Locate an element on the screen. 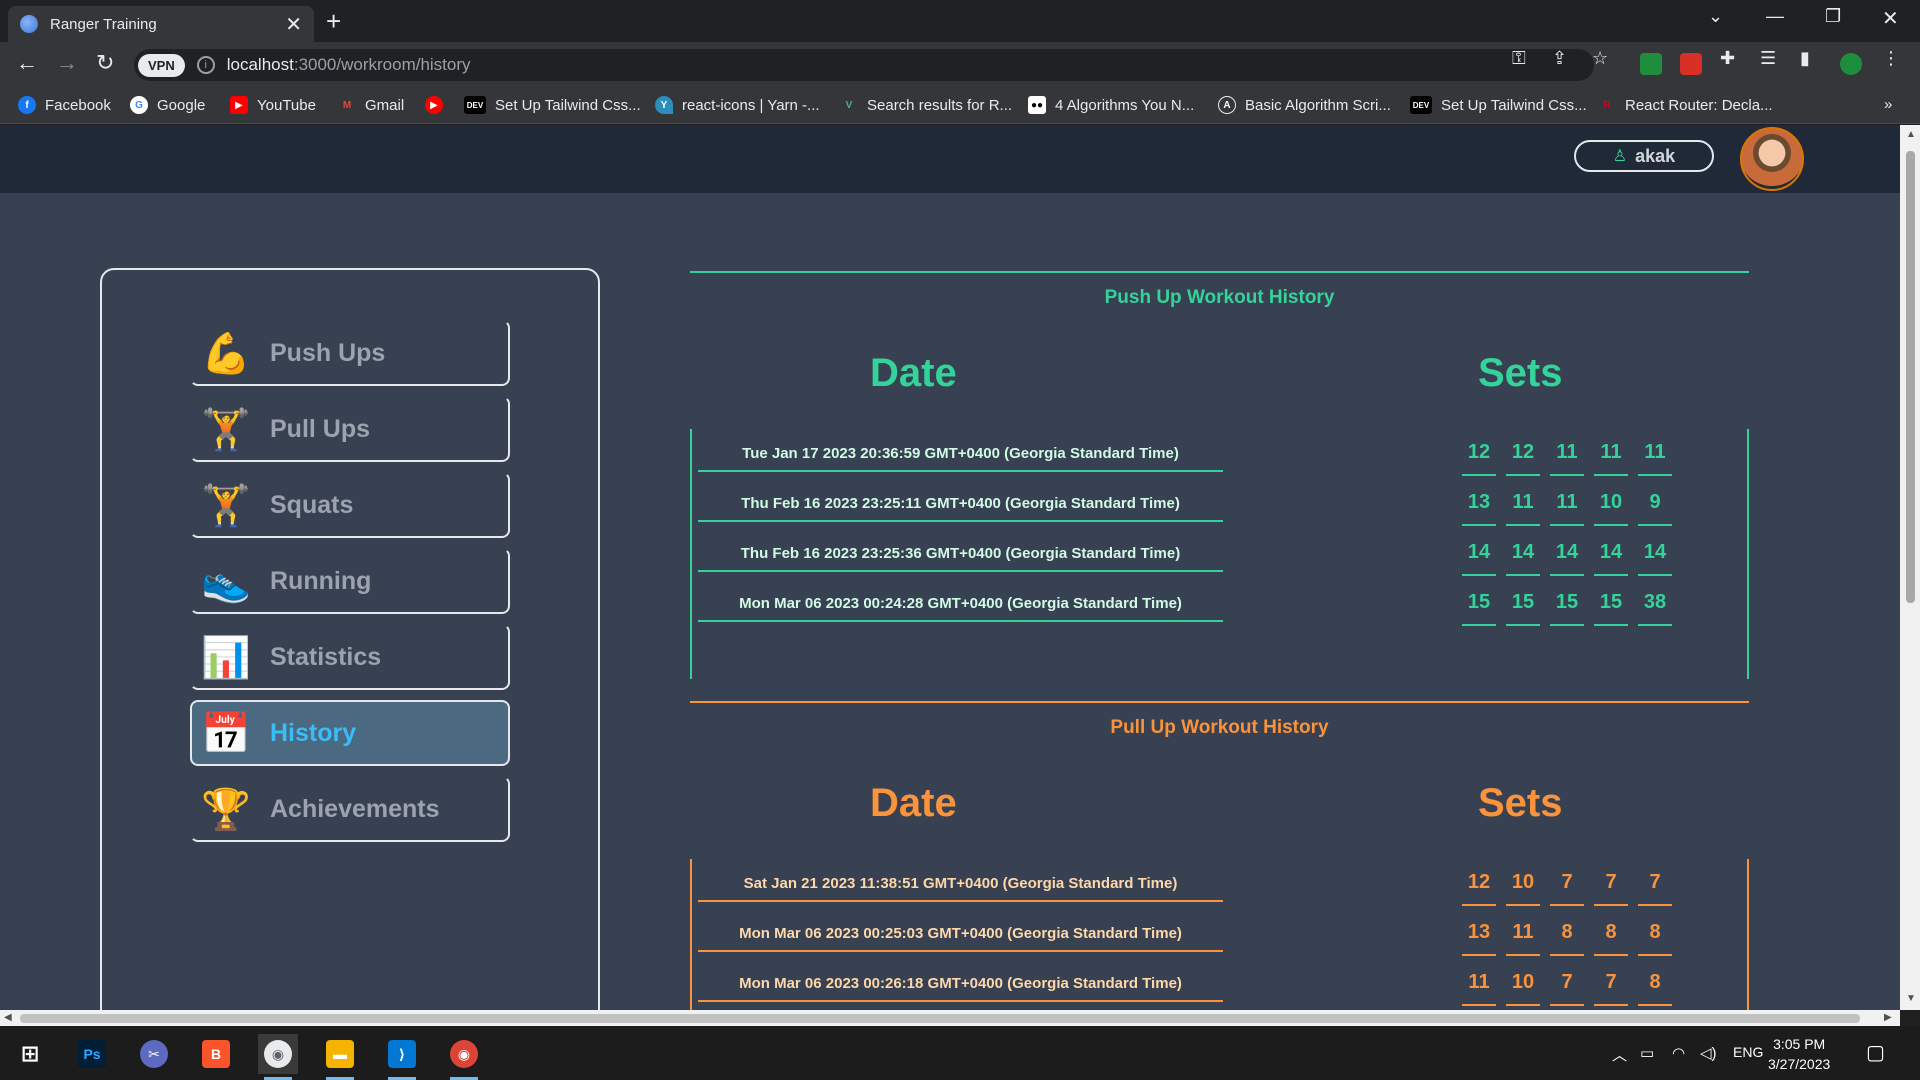  photoshop-icon: Ps is located at coordinates (92, 1054).